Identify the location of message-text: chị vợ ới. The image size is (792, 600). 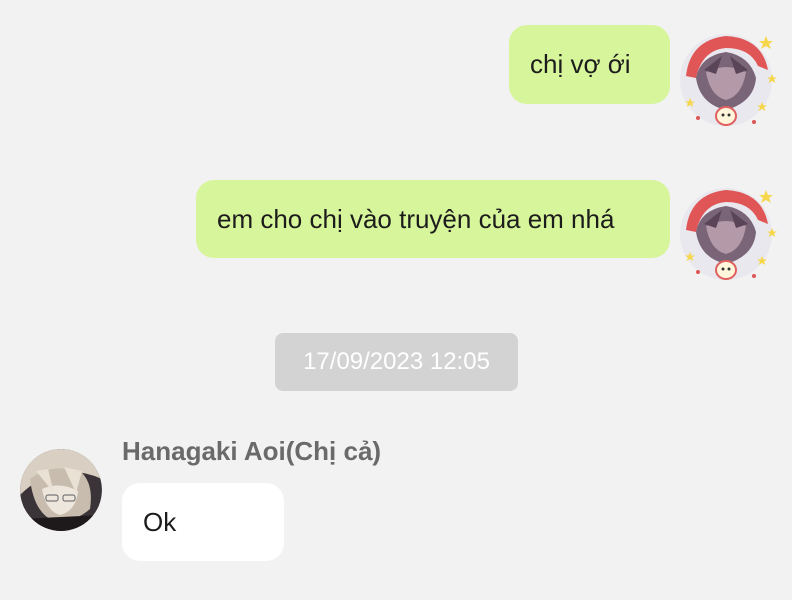
(580, 64).